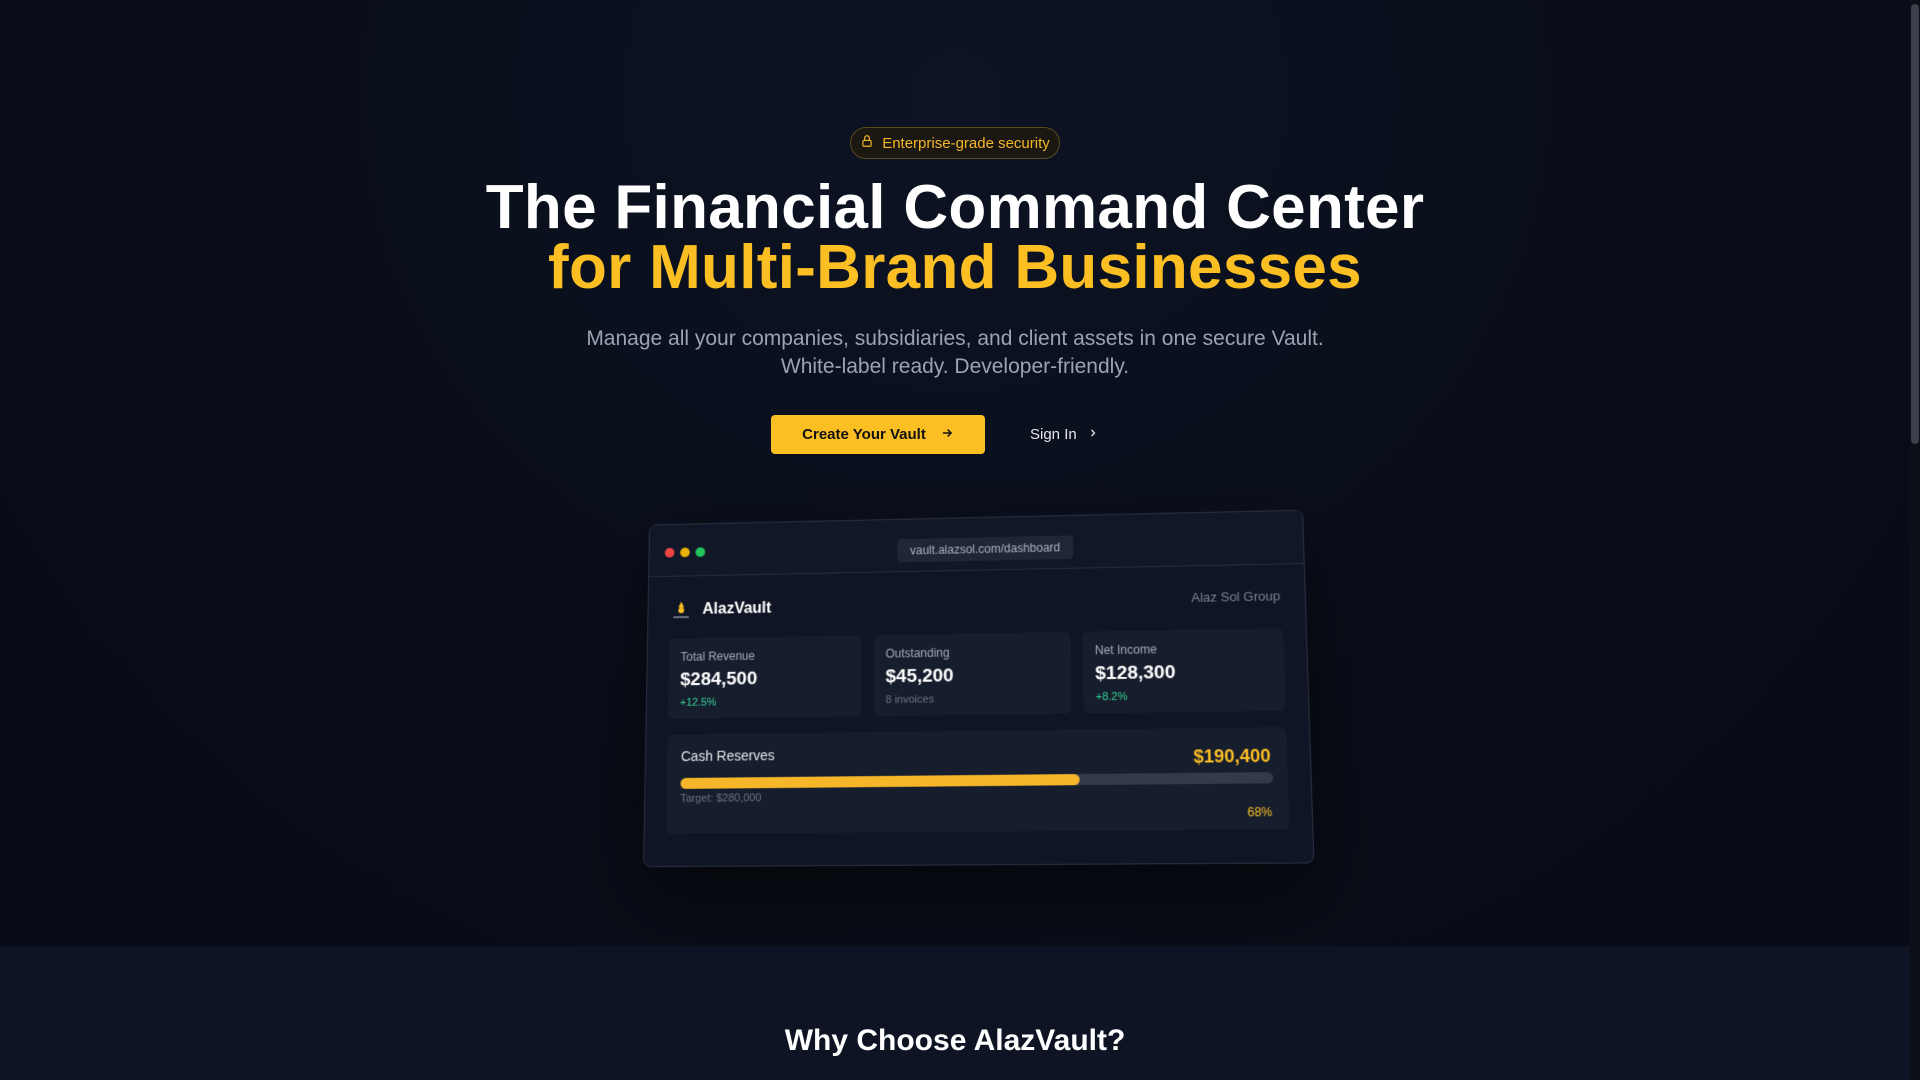 The width and height of the screenshot is (1920, 1080). I want to click on brand-name: AlazVault, so click(737, 608).